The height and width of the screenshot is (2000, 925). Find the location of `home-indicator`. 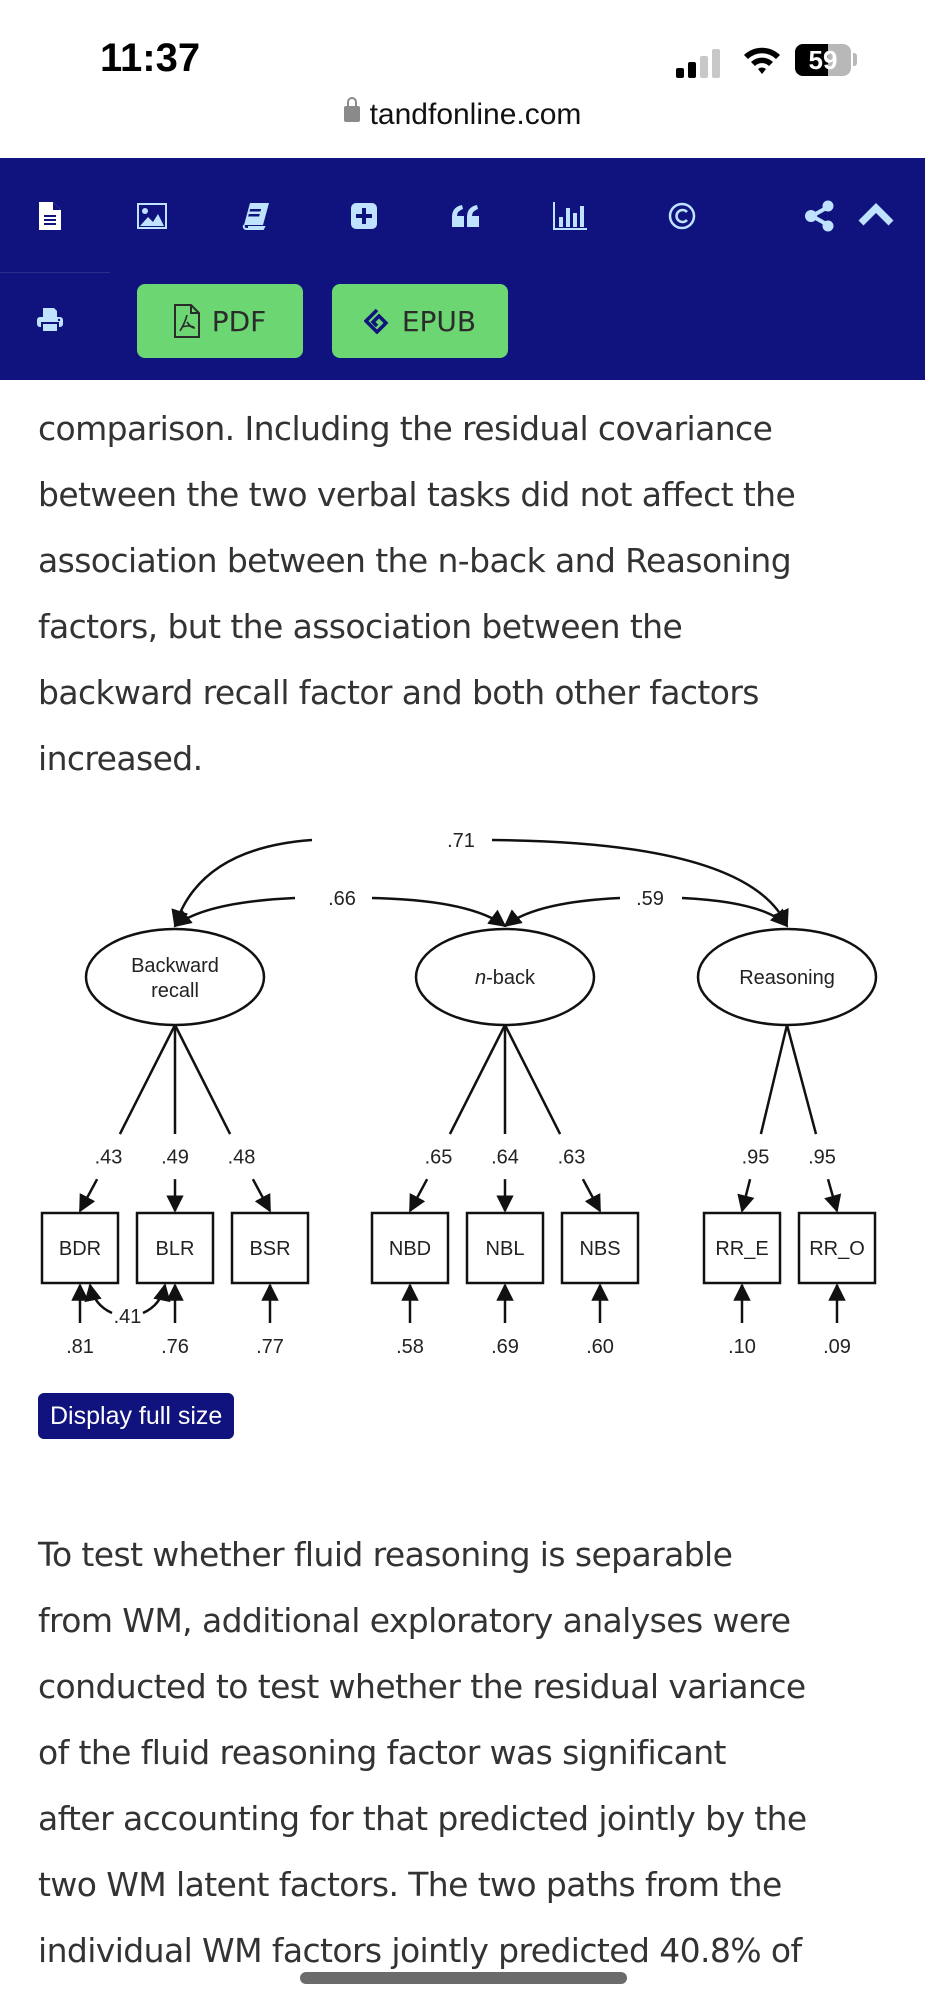

home-indicator is located at coordinates (463, 1978).